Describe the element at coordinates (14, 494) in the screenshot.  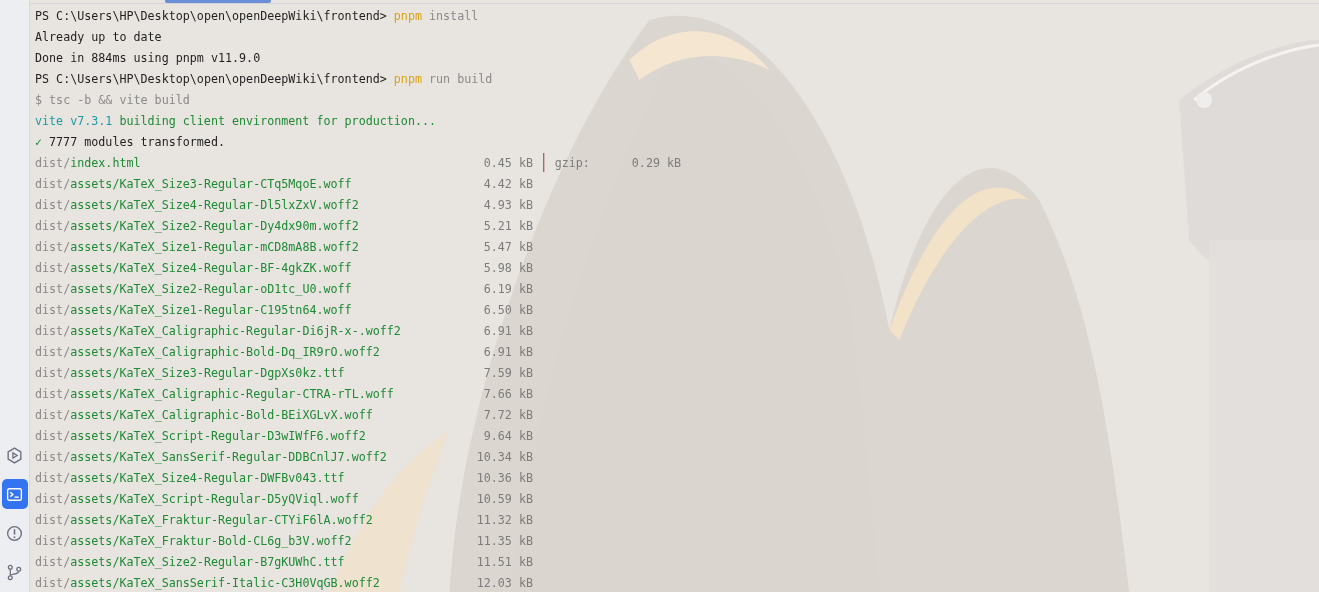
I see `terminal-tool-button` at that location.